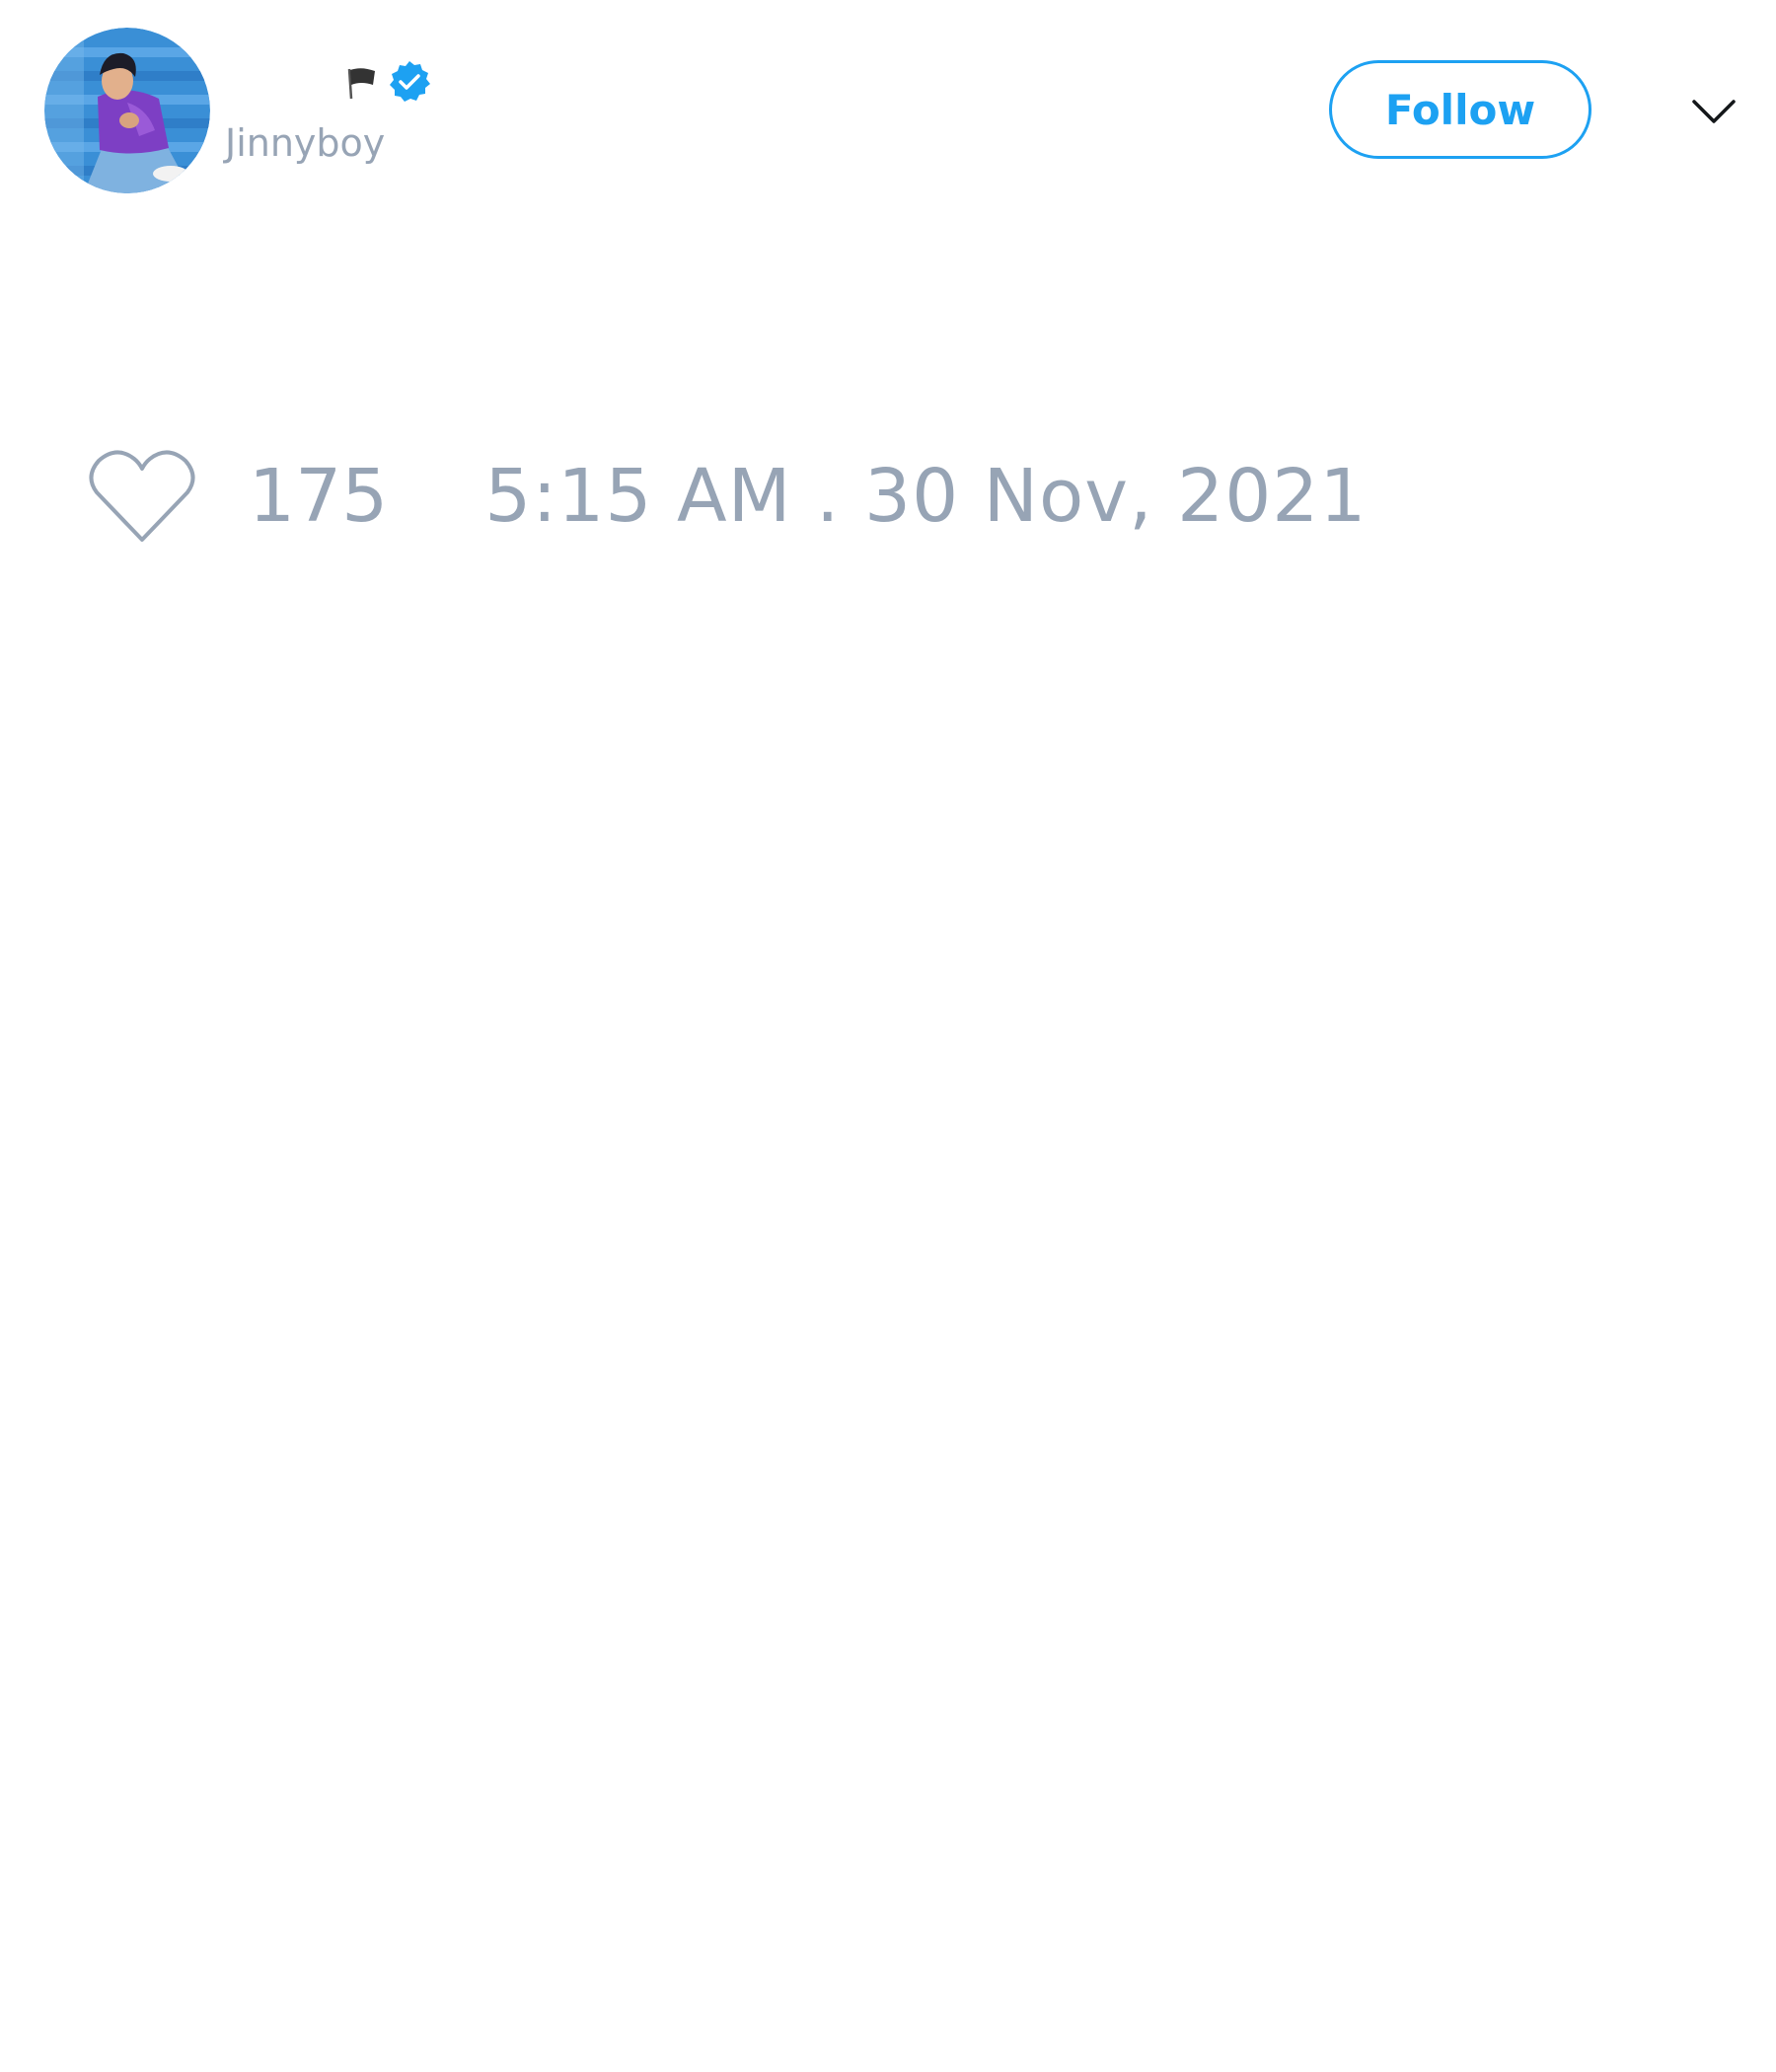 Image resolution: width=1776 pixels, height=2072 pixels. I want to click on like-button, so click(142, 497).